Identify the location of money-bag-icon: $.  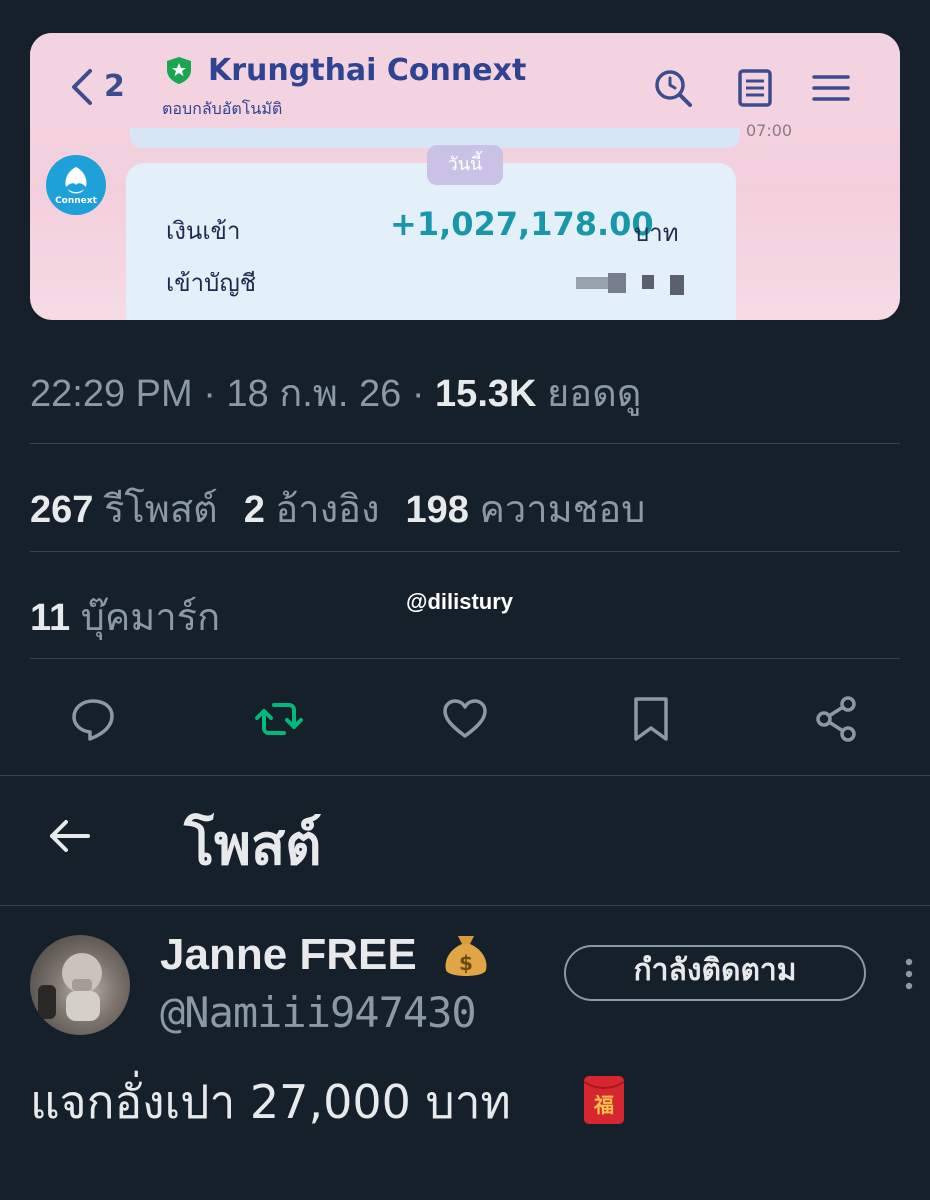
(466, 956).